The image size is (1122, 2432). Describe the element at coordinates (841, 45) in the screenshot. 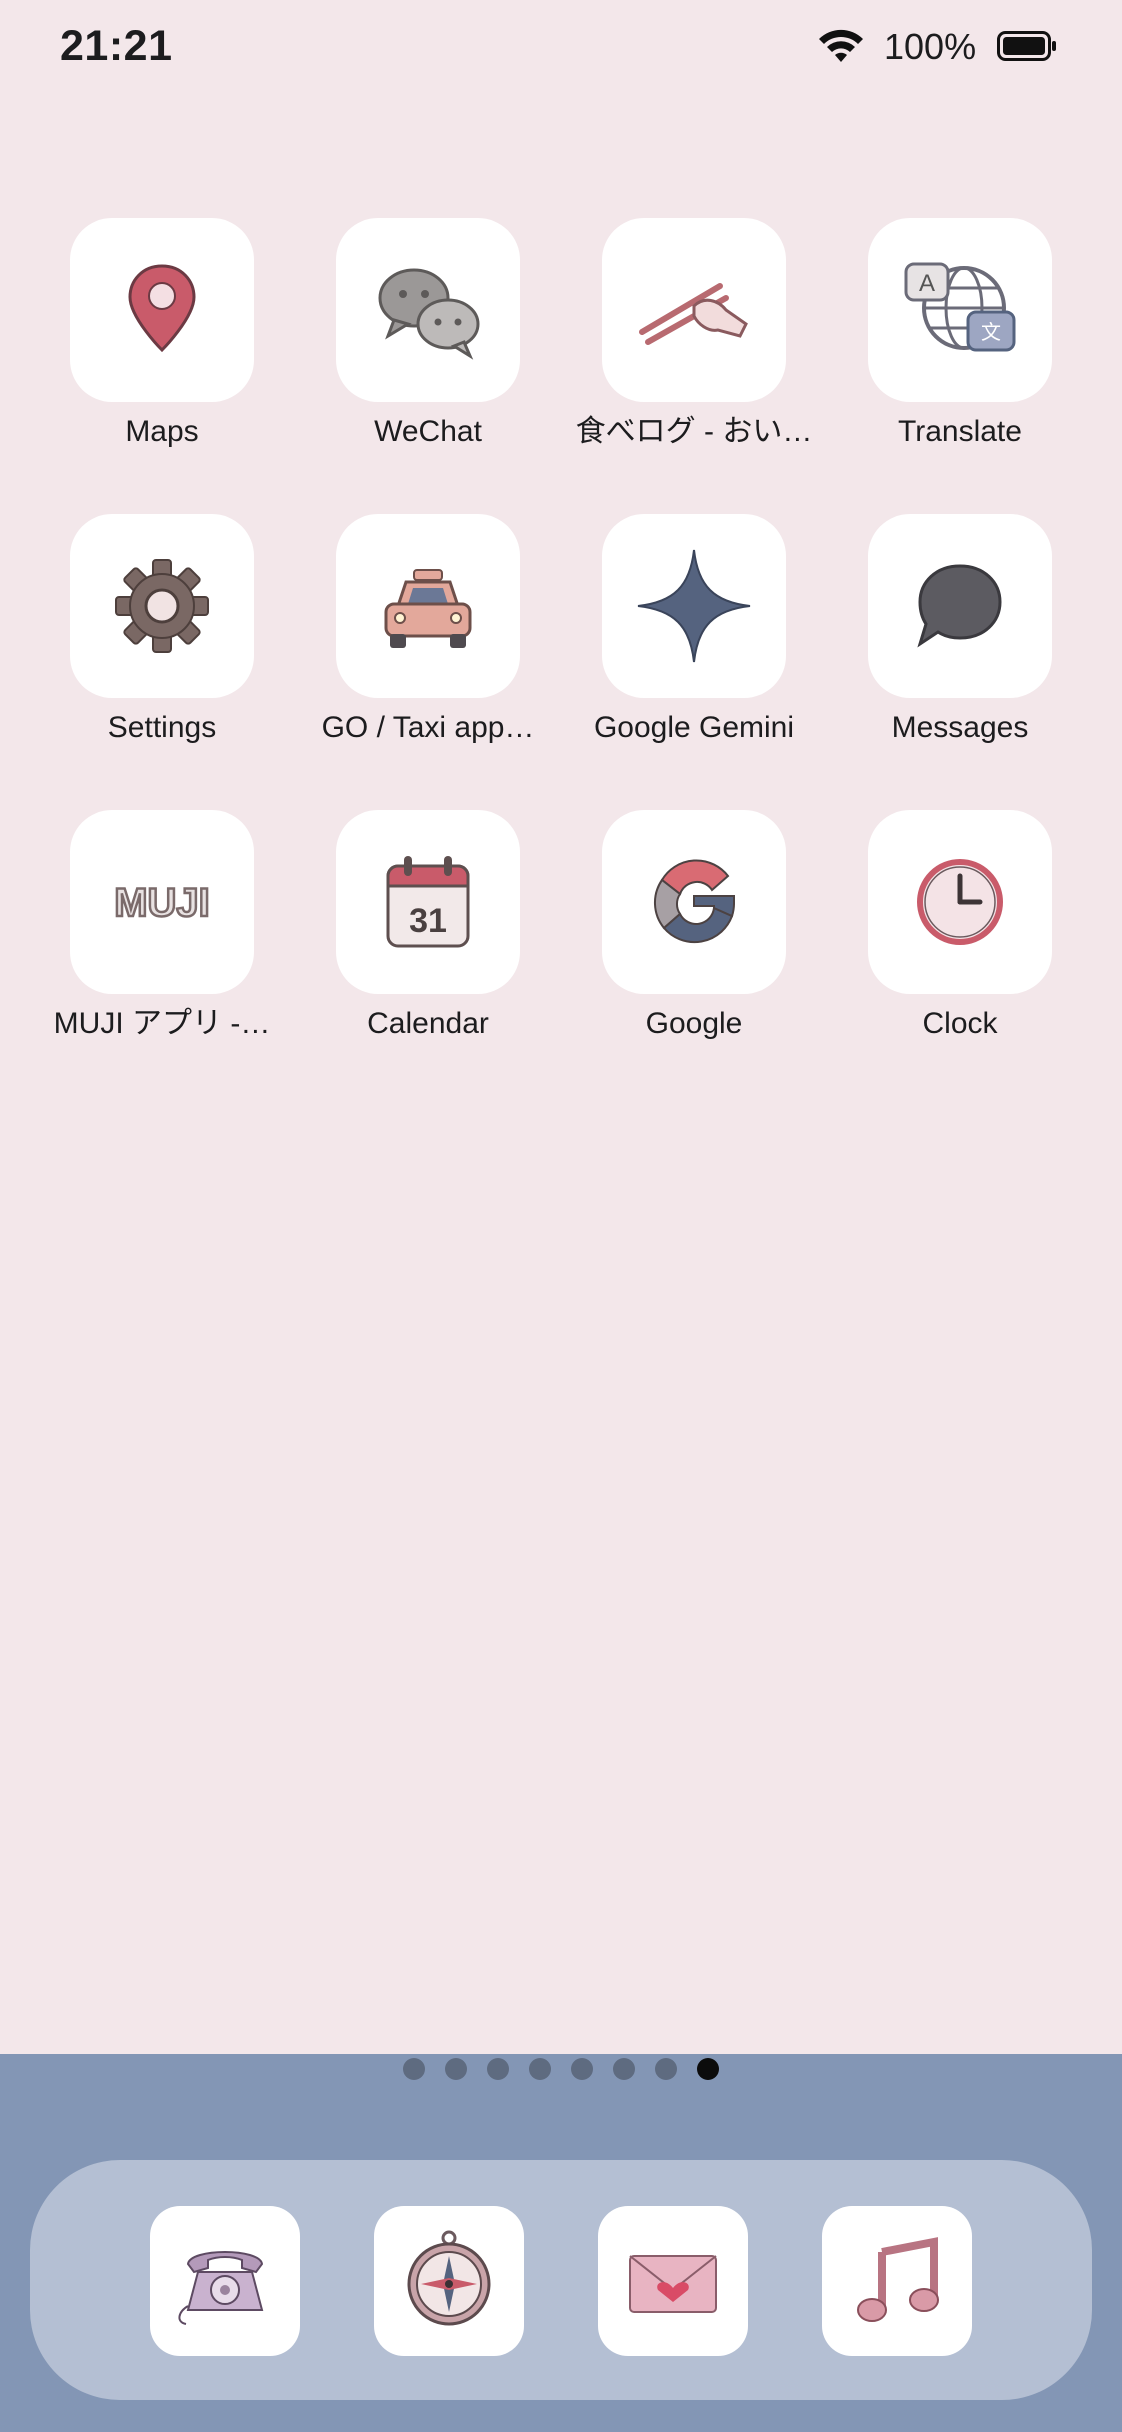

I see `wifi-icon` at that location.